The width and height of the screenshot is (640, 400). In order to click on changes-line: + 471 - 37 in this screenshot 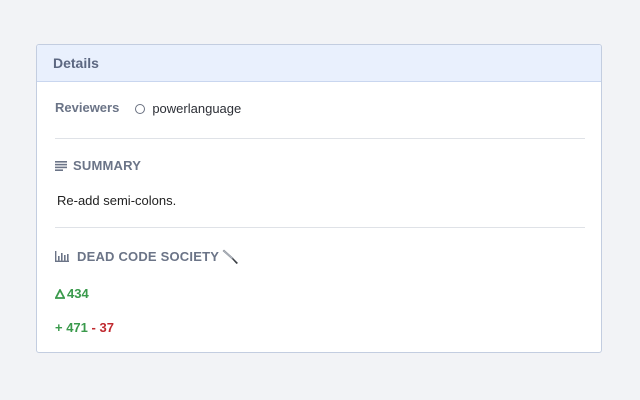, I will do `click(320, 327)`.